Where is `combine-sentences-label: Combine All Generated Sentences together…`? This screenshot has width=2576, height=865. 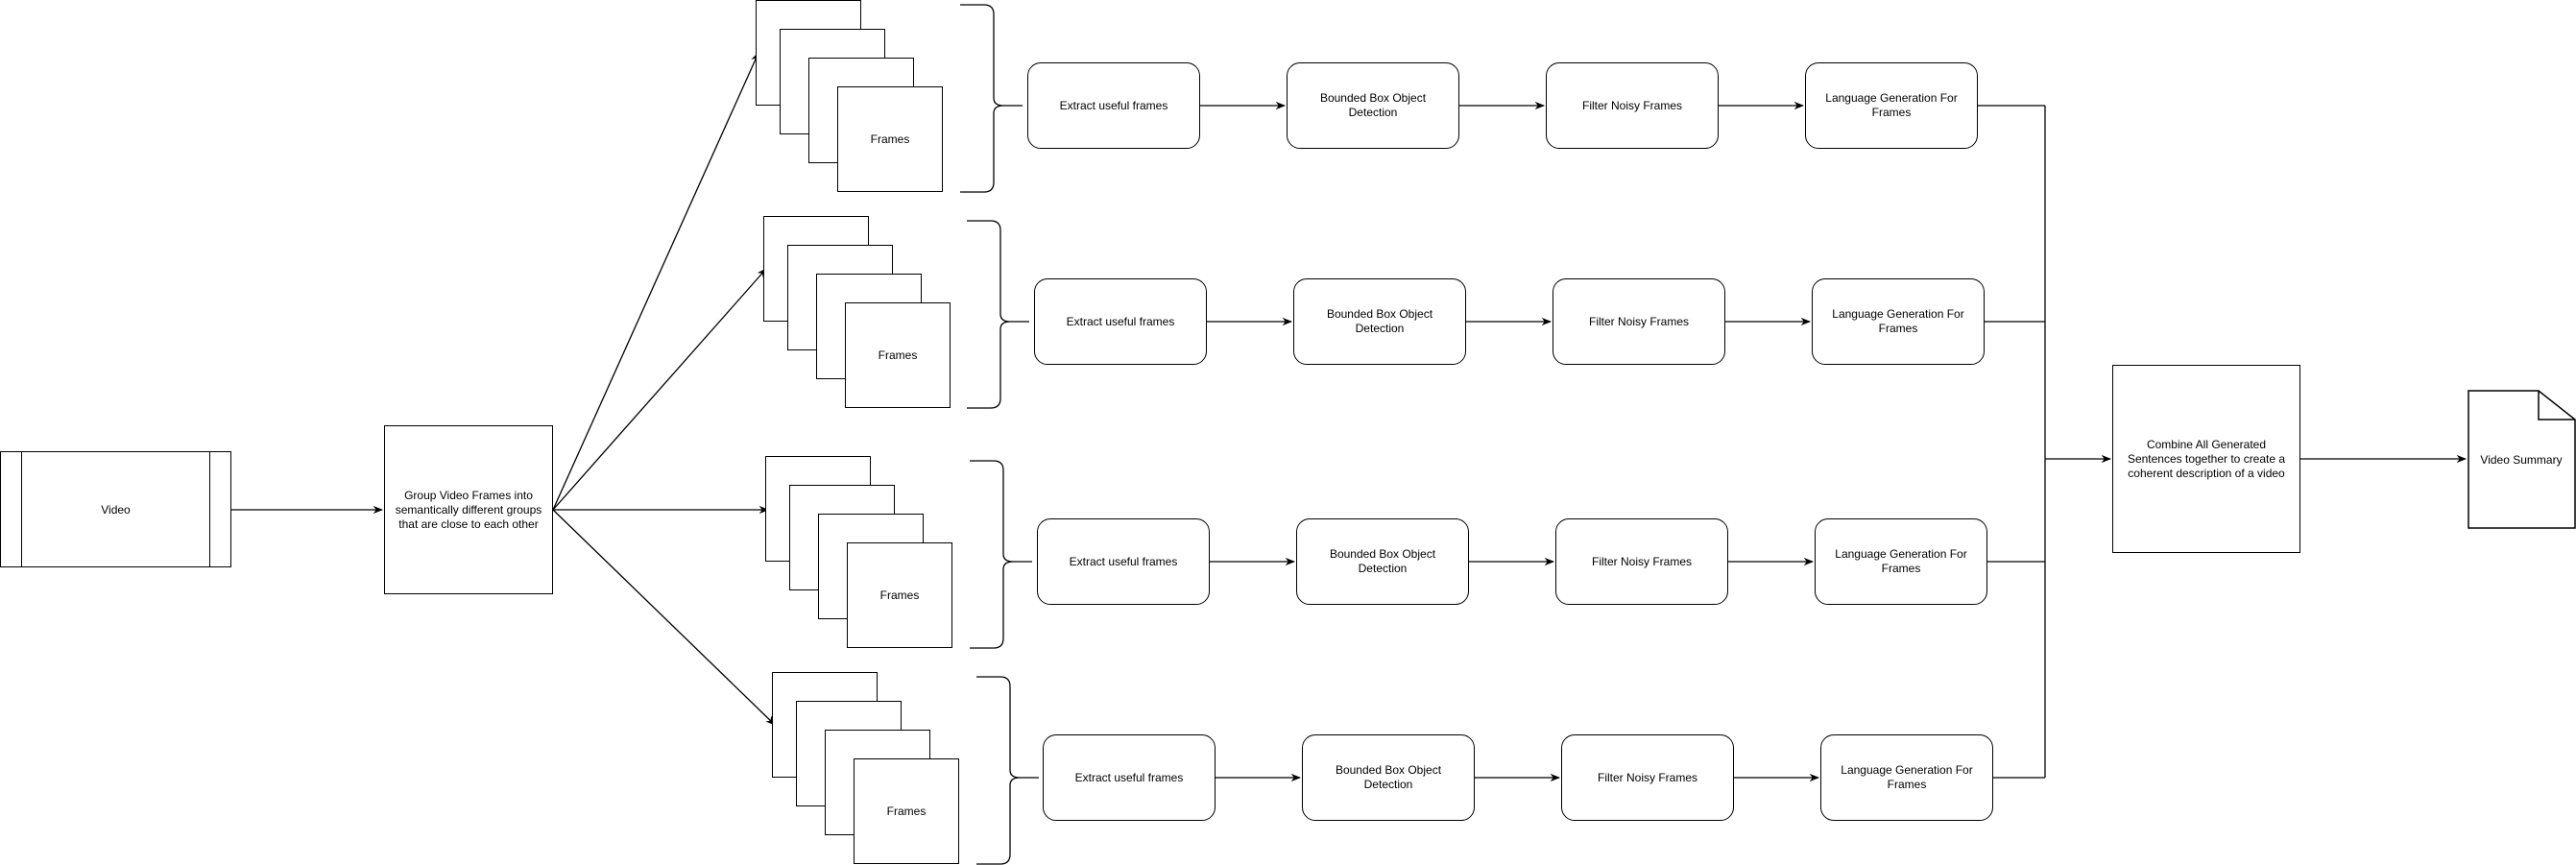 combine-sentences-label: Combine All Generated Sentences together… is located at coordinates (2206, 458).